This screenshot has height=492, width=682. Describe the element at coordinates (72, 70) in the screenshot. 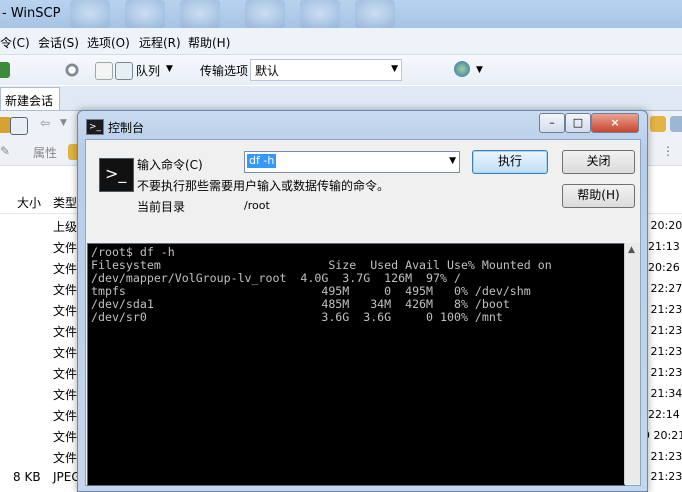

I see `gear-icon` at that location.